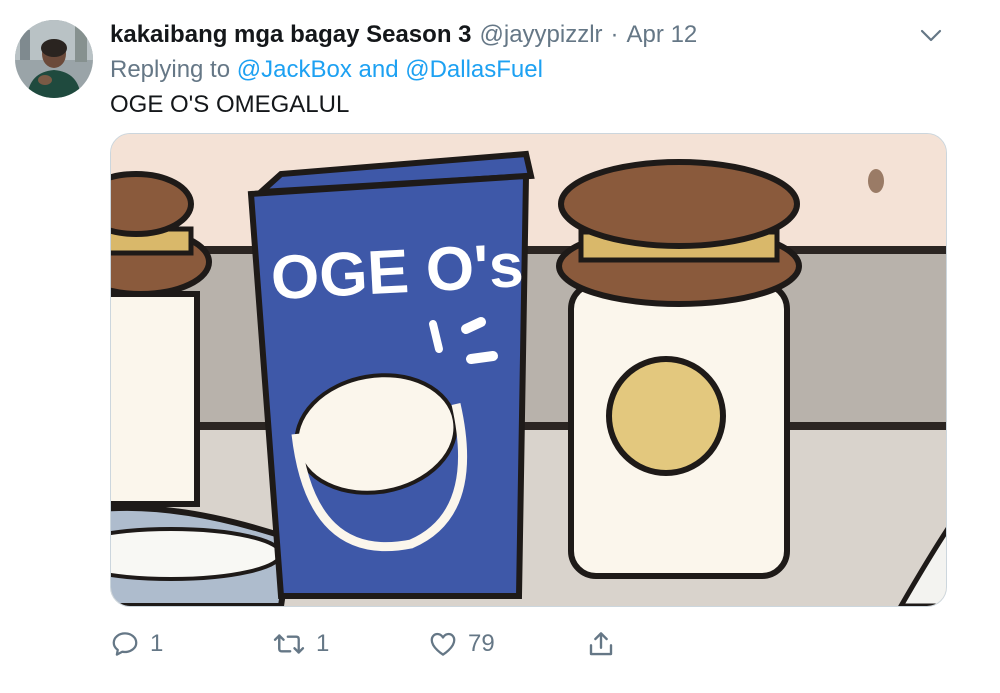 This screenshot has width=1000, height=693. What do you see at coordinates (397, 272) in the screenshot?
I see `cereal-box-text: OGE O's` at bounding box center [397, 272].